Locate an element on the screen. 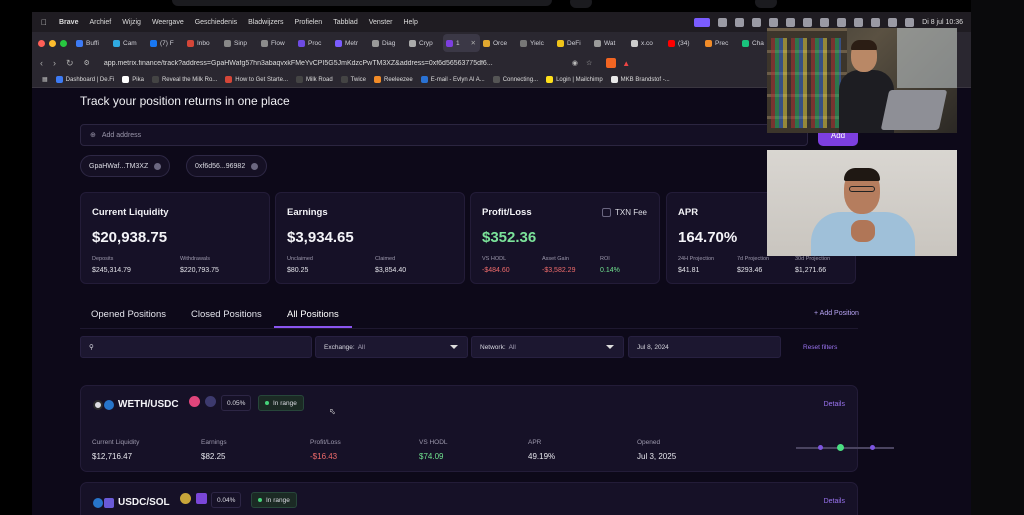  status-app-icon is located at coordinates (702, 22).